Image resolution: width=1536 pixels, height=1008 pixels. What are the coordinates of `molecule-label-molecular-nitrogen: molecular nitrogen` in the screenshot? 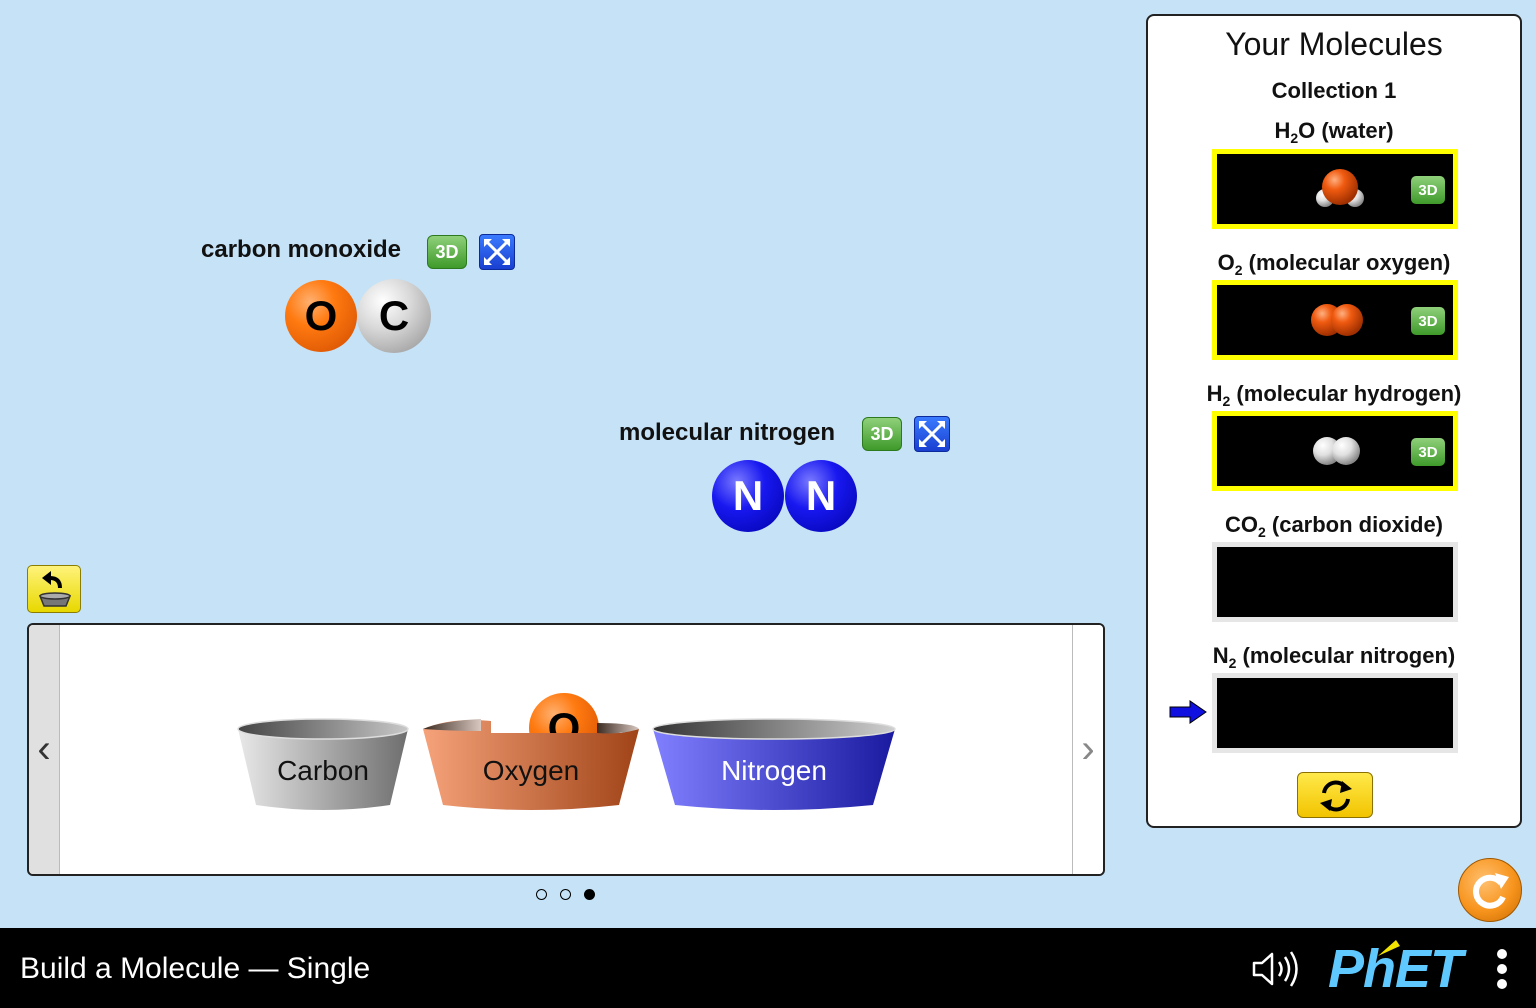 It's located at (727, 432).